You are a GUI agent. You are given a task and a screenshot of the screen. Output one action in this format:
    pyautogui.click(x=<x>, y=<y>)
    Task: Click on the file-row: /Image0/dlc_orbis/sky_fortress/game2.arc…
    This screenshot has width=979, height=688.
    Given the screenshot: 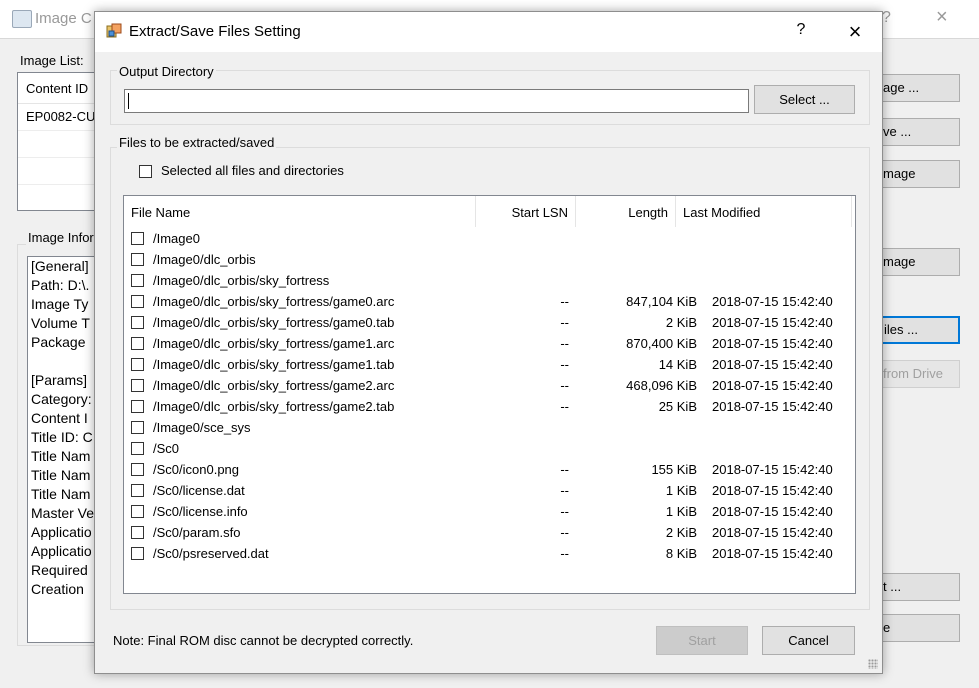 What is the action you would take?
    pyautogui.click(x=489, y=385)
    